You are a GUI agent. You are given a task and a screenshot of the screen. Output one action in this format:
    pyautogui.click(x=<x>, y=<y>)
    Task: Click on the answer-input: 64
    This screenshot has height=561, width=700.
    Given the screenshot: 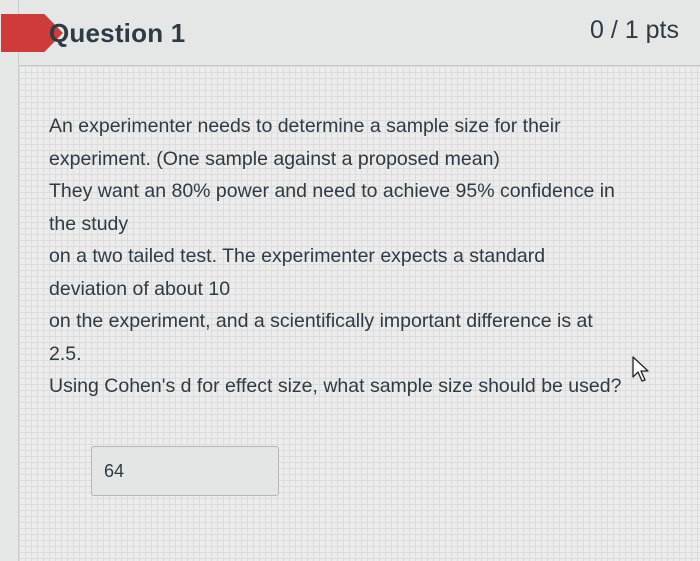 What is the action you would take?
    pyautogui.click(x=185, y=471)
    